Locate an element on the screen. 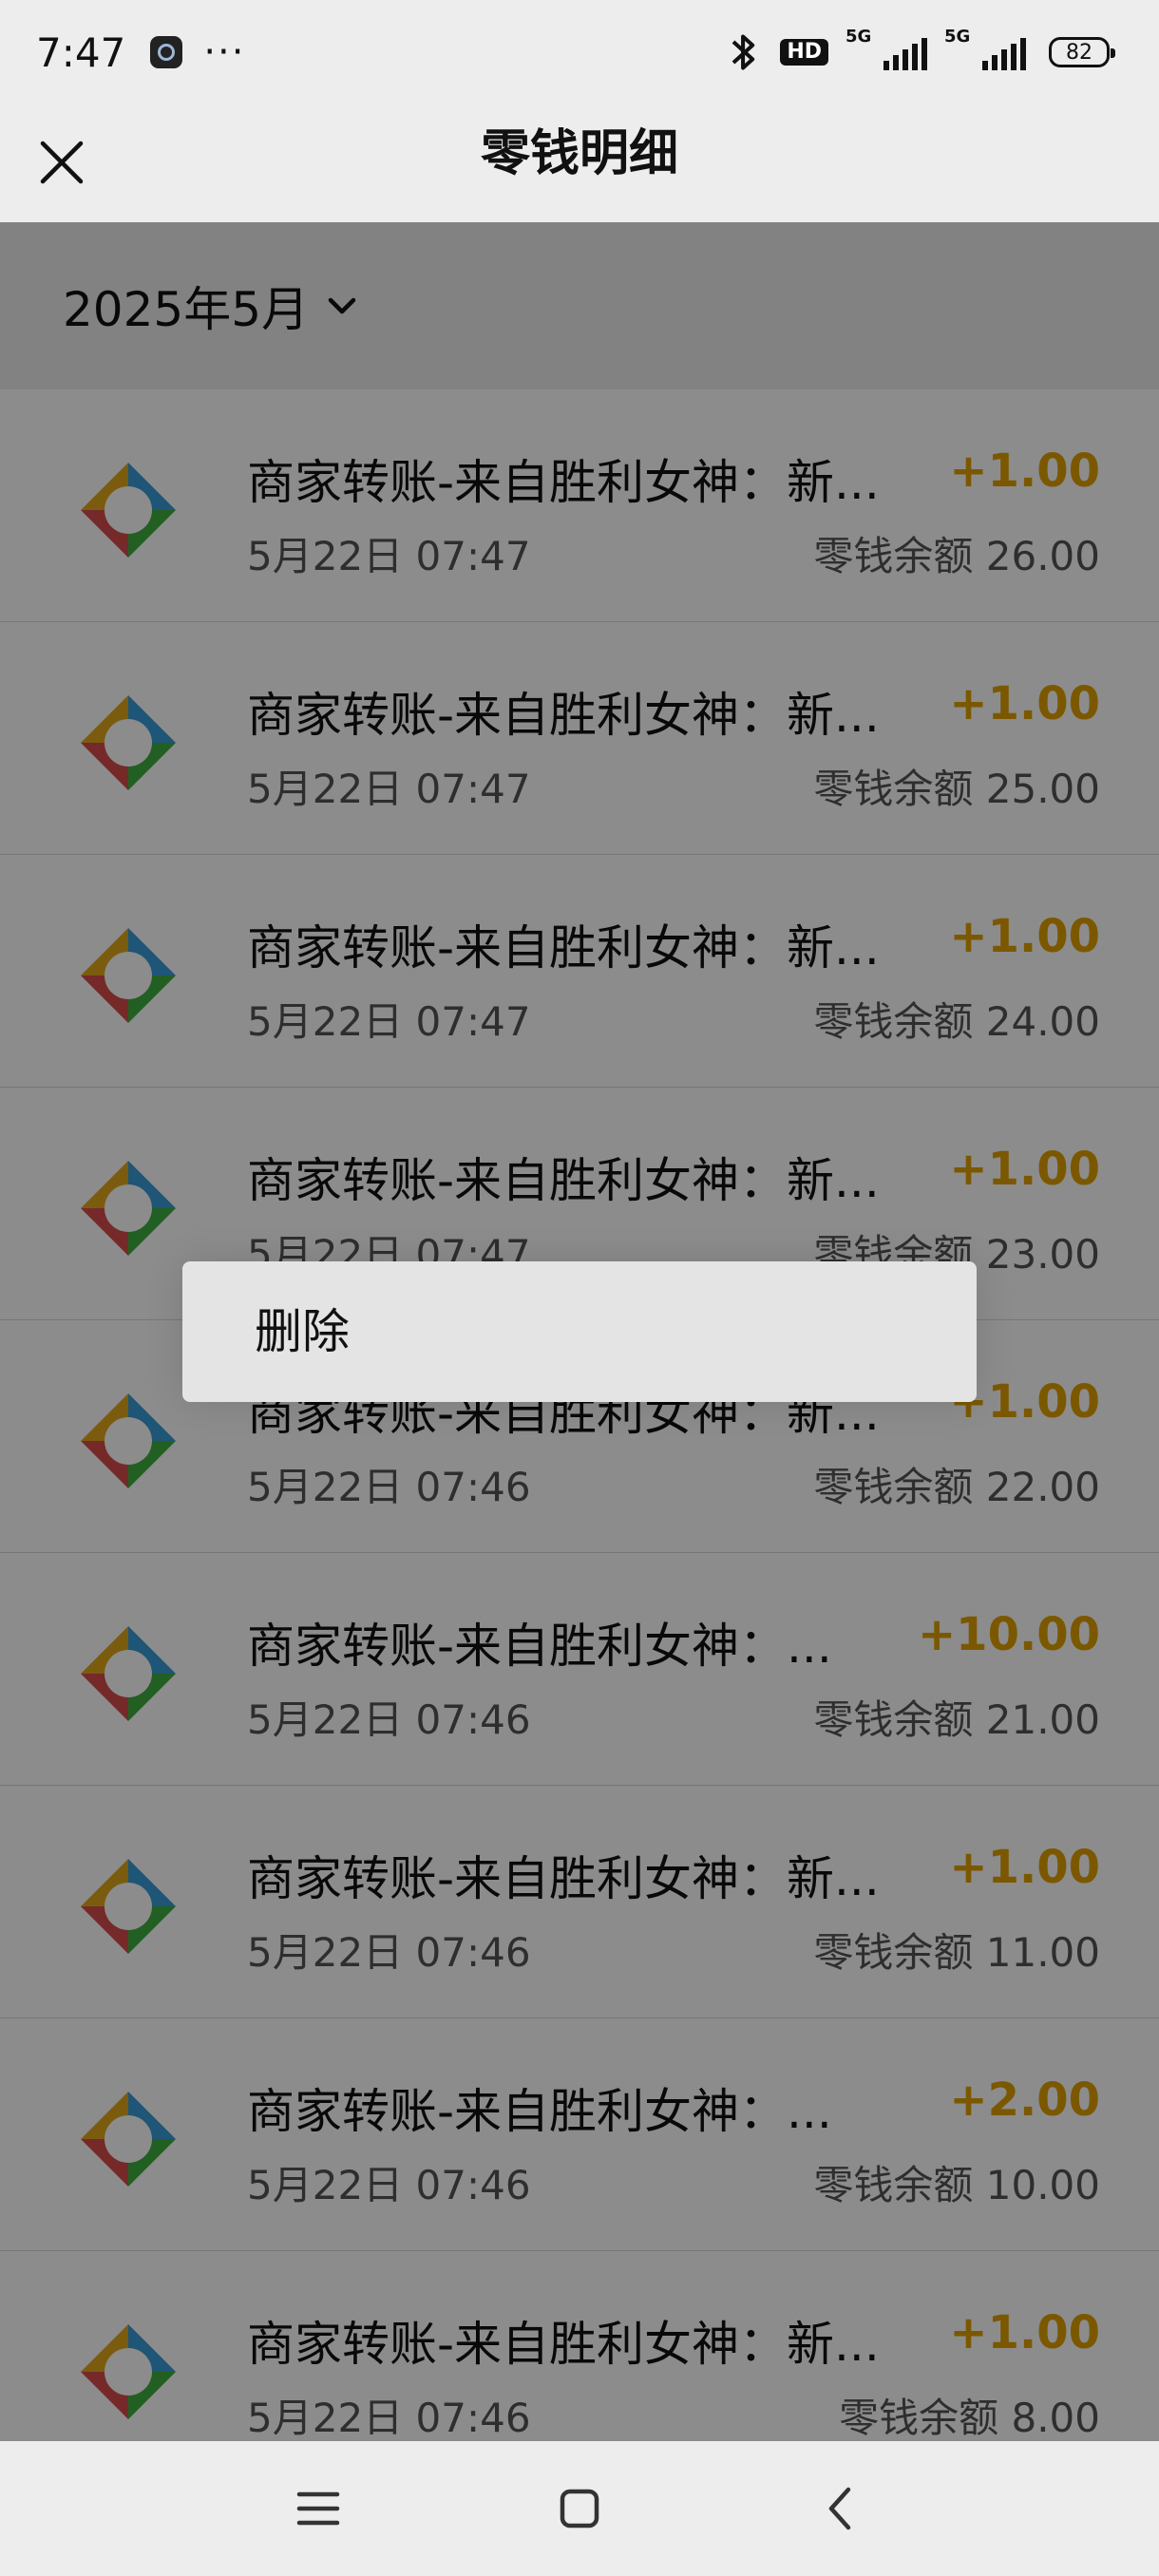  back-icon is located at coordinates (839, 2508).